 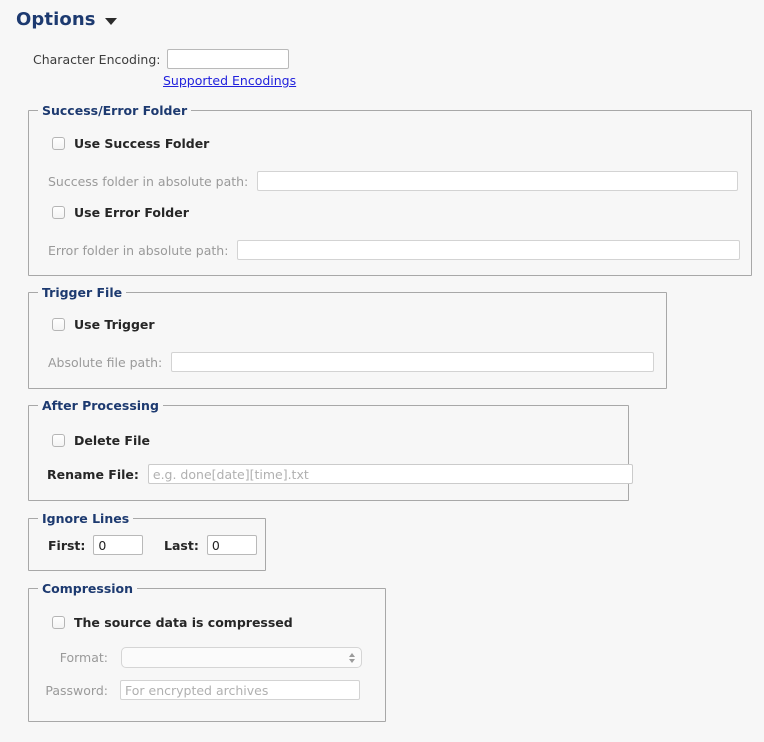 What do you see at coordinates (83, 657) in the screenshot?
I see `compression-format-label: Format:` at bounding box center [83, 657].